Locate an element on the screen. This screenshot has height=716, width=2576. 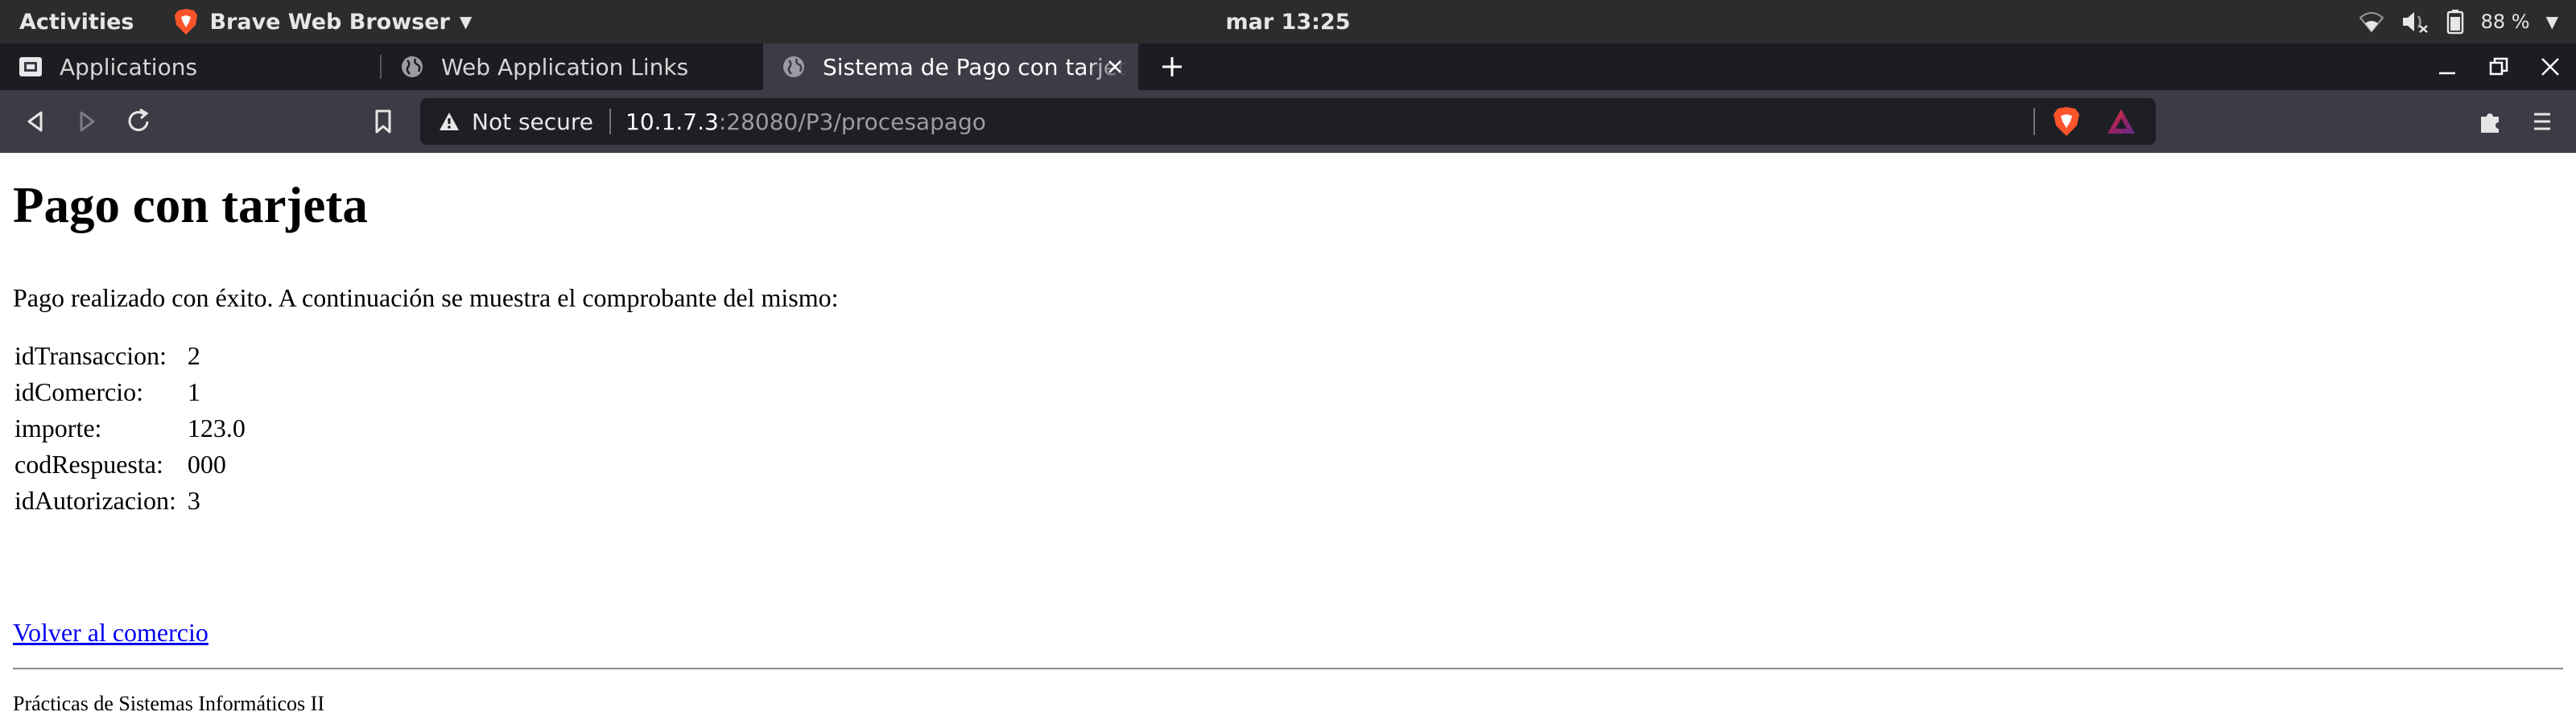
url-path: :28080/P3/procesapago is located at coordinates (852, 121).